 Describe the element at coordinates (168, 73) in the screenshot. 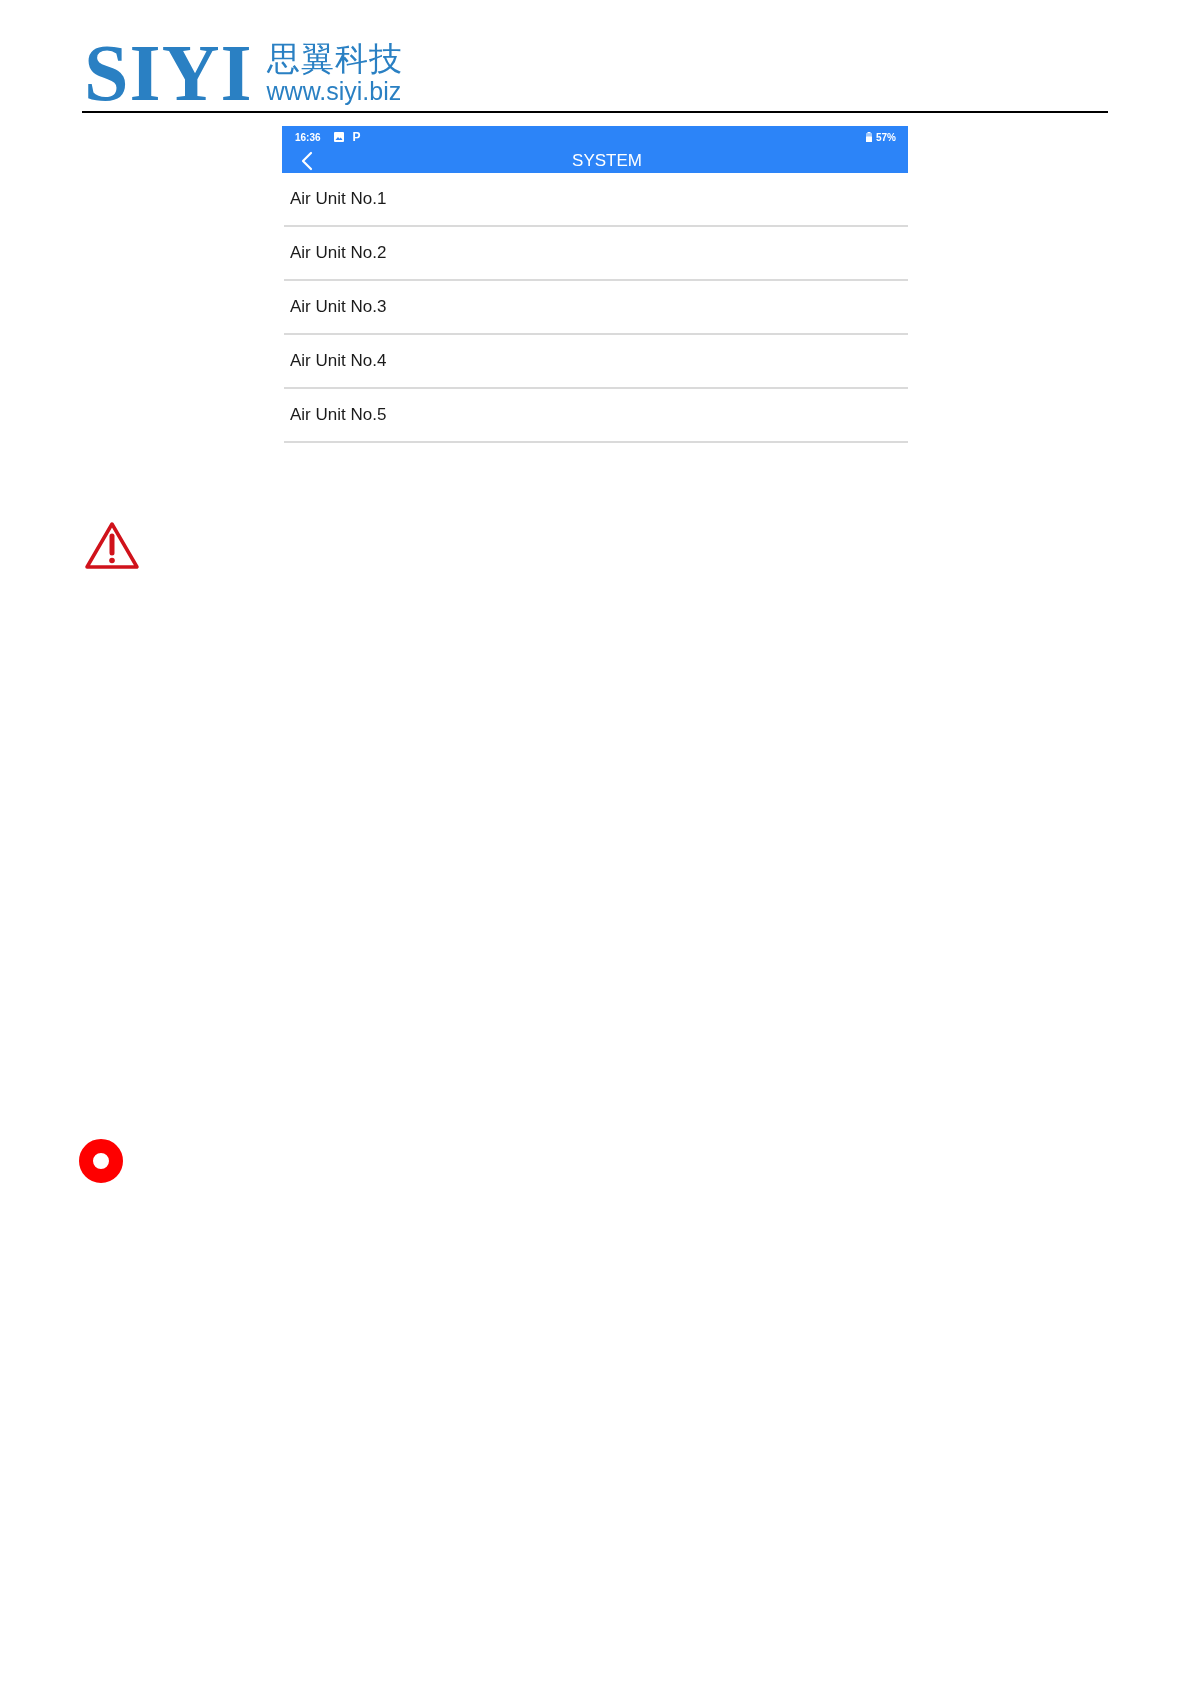

I see `logo-wordmark: SIYI` at that location.